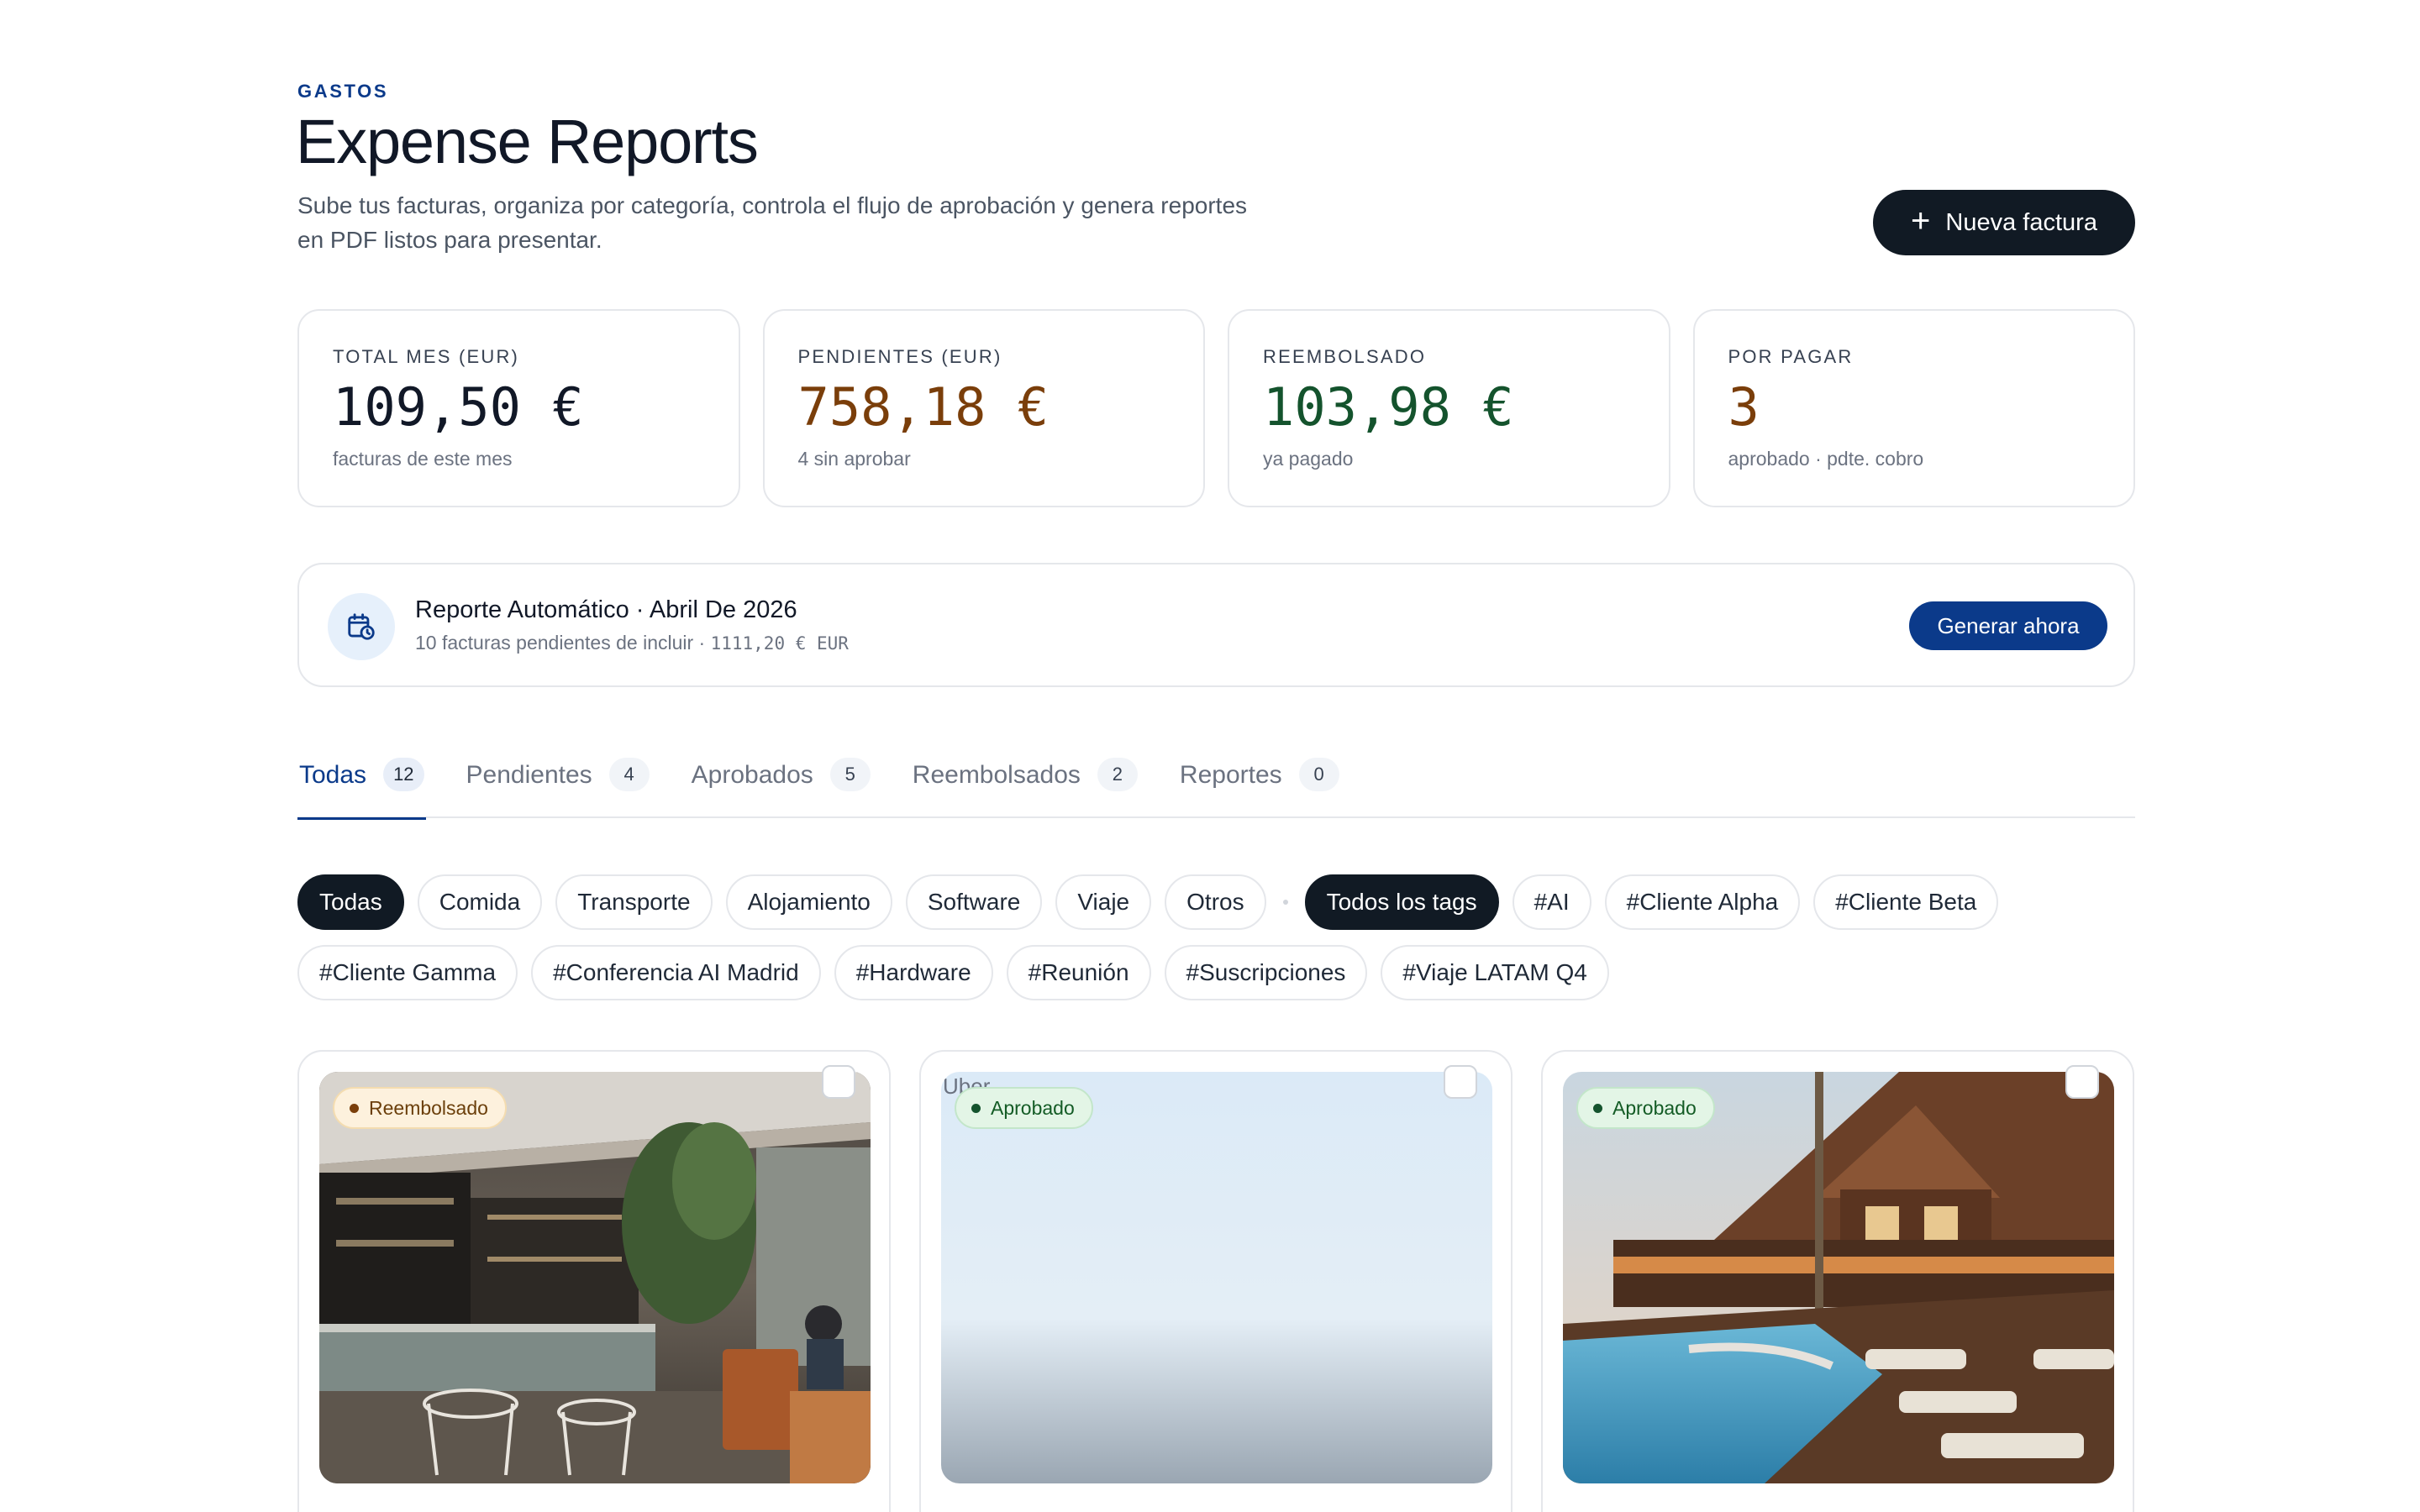 This screenshot has height=1512, width=2420. What do you see at coordinates (333, 775) in the screenshot?
I see `tab-label: Todas` at bounding box center [333, 775].